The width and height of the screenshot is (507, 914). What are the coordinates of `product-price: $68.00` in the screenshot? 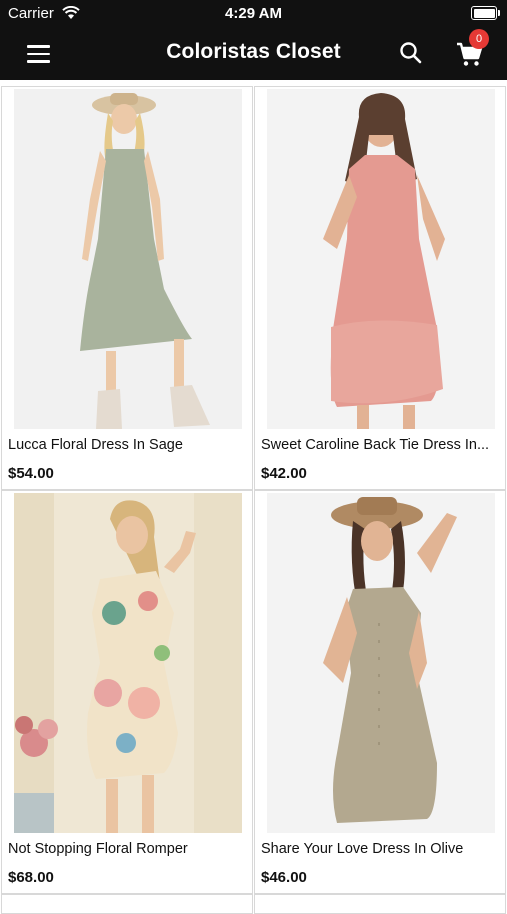 It's located at (31, 877).